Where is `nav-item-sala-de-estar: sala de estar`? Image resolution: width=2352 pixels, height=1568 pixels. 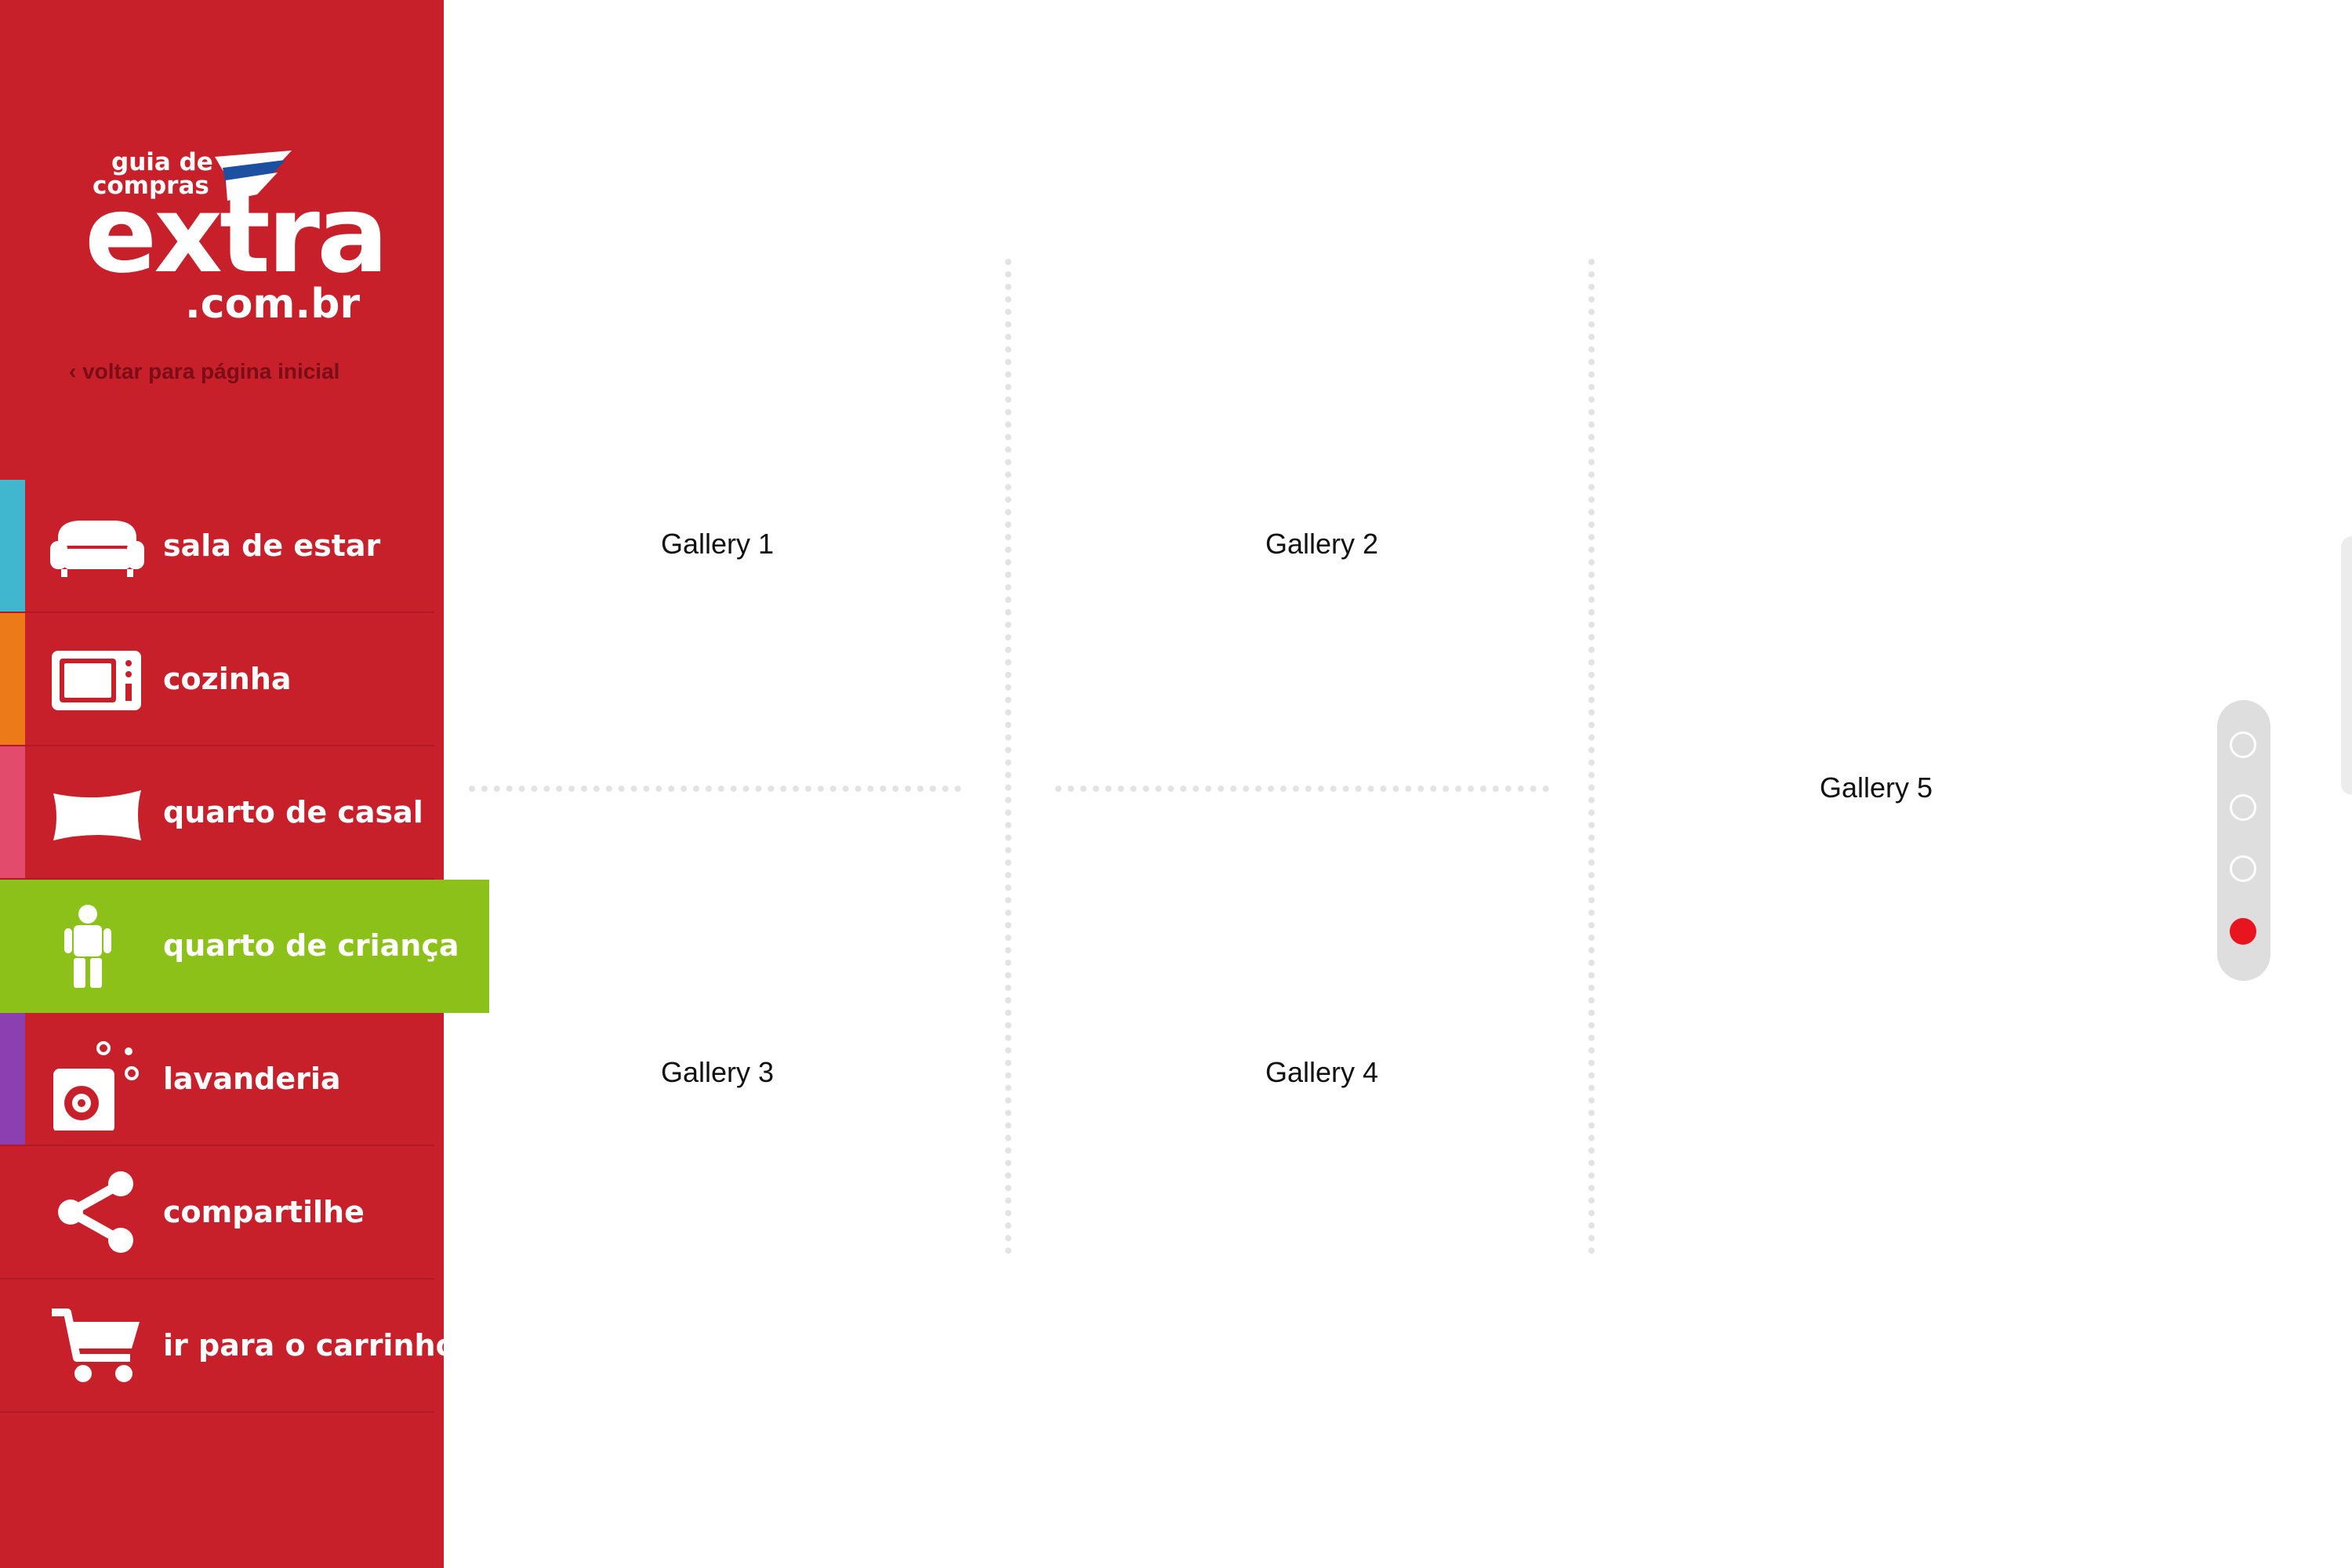 nav-item-sala-de-estar: sala de estar is located at coordinates (217, 546).